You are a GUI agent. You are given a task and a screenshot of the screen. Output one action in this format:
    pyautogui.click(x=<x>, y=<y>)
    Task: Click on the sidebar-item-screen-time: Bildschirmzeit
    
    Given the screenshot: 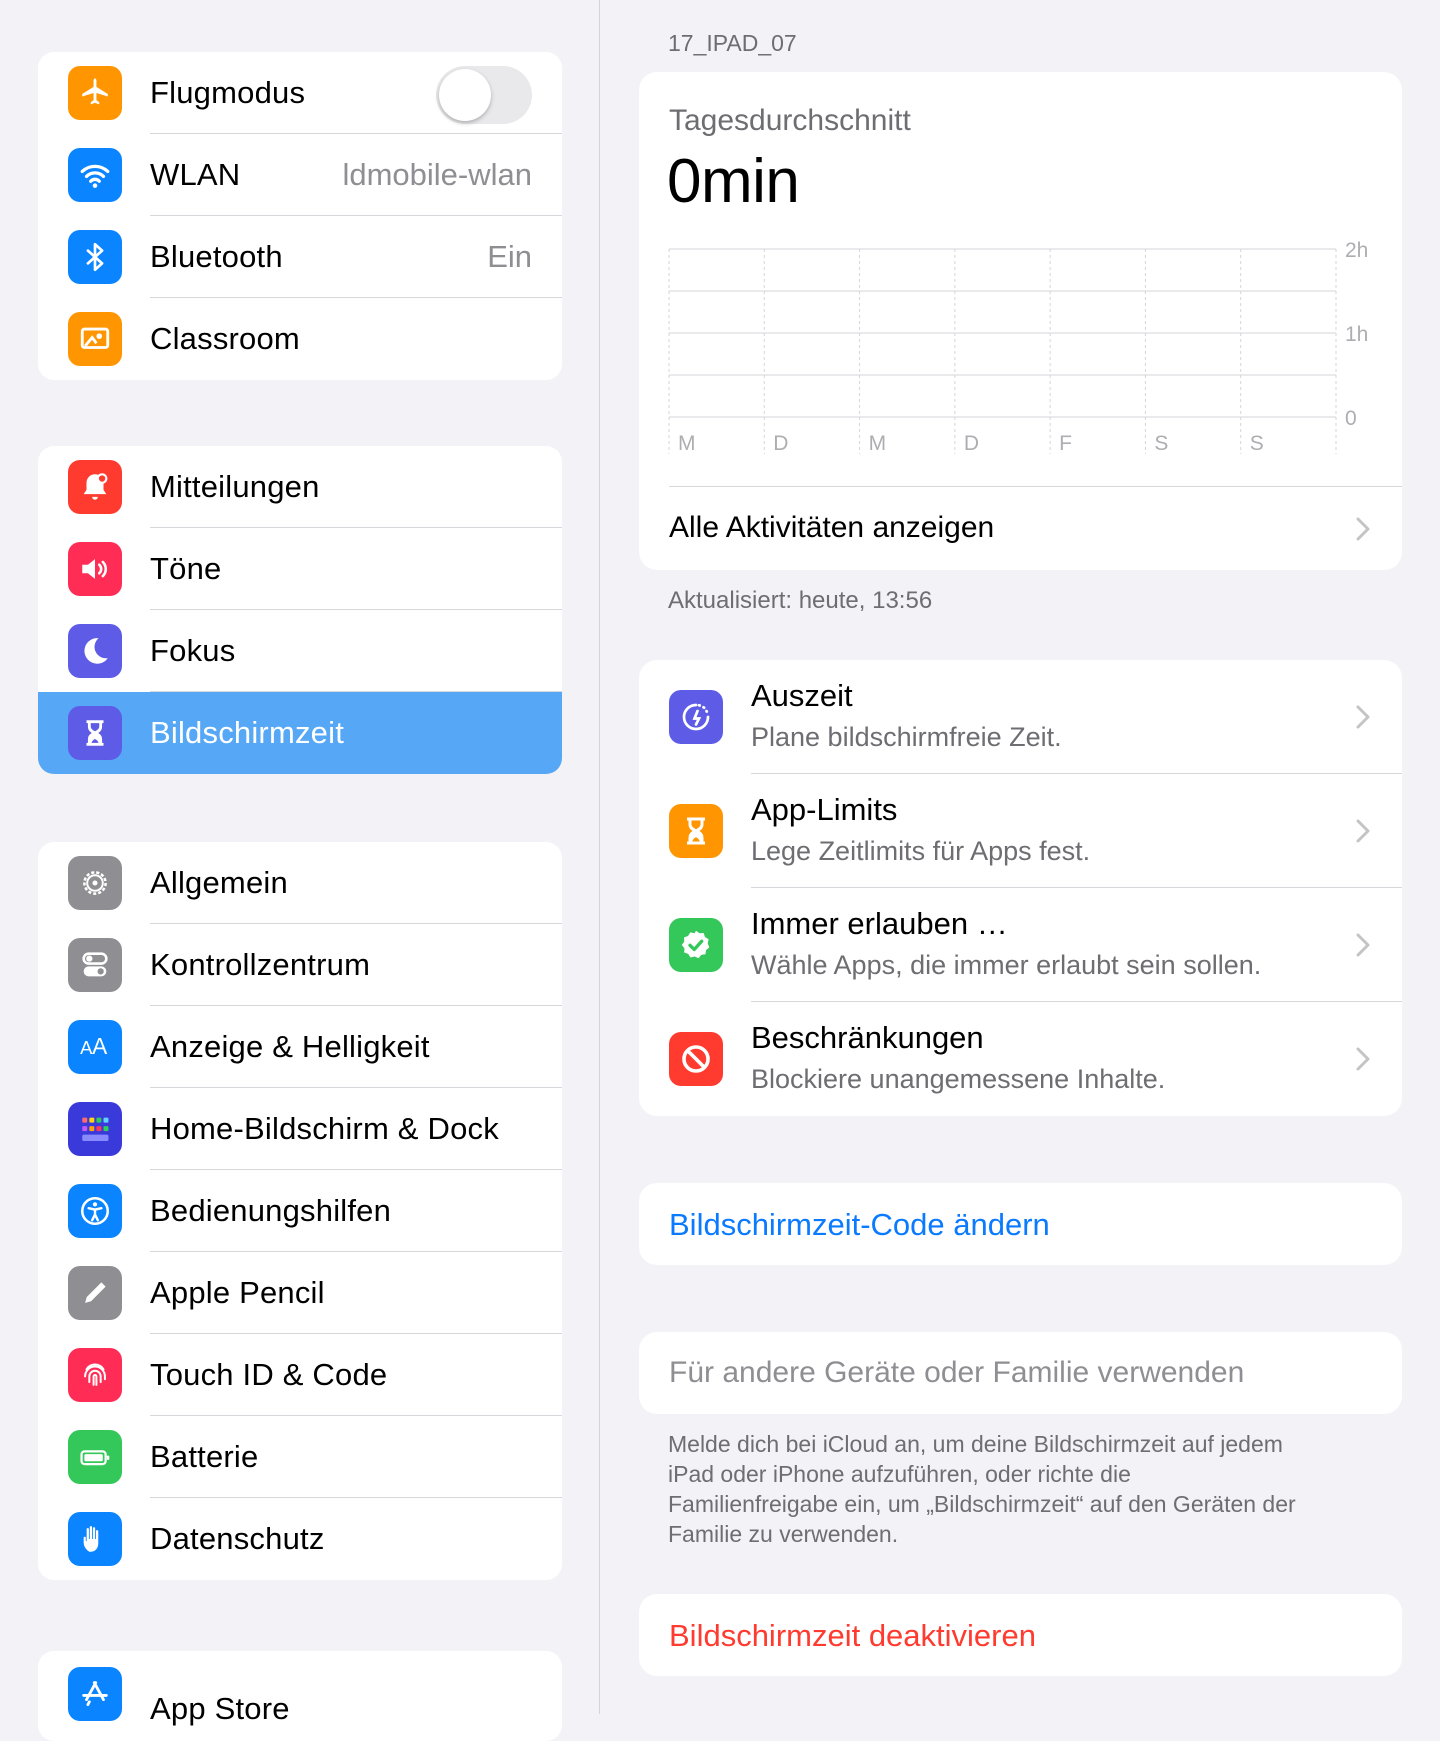 What is the action you would take?
    pyautogui.click(x=300, y=733)
    